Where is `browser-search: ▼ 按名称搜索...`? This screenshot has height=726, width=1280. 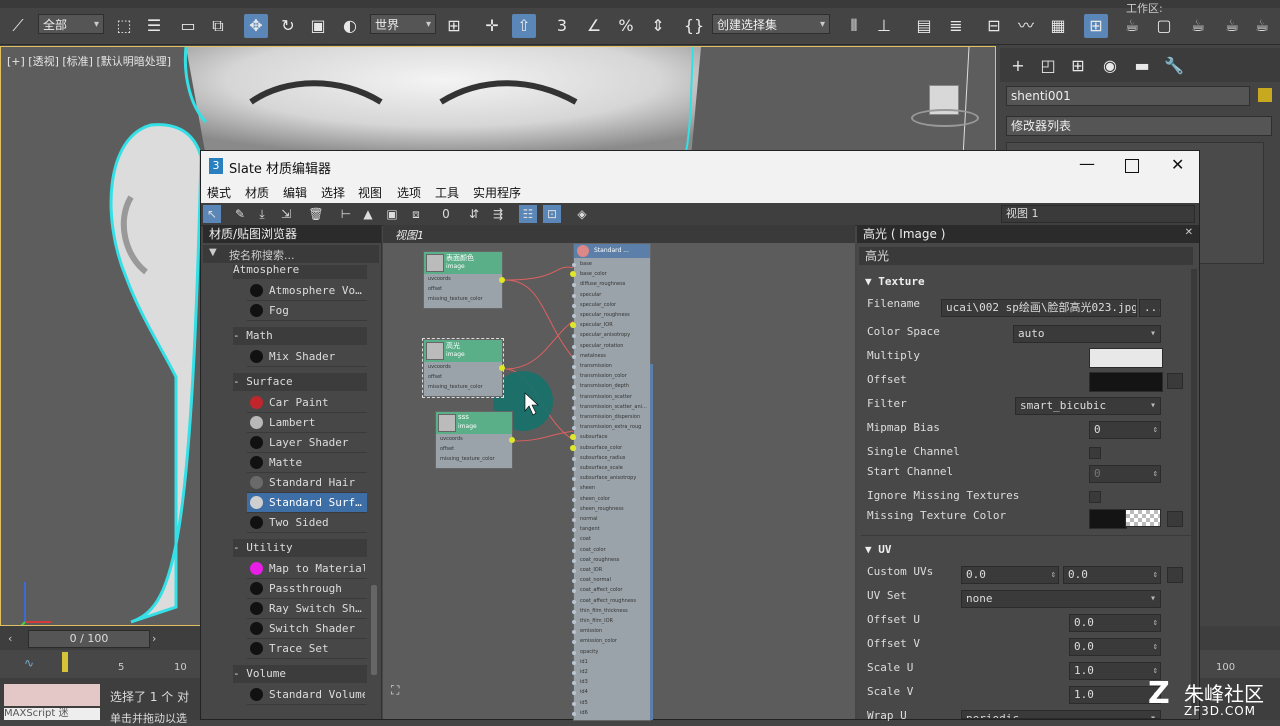 browser-search: ▼ 按名称搜索... is located at coordinates (291, 254).